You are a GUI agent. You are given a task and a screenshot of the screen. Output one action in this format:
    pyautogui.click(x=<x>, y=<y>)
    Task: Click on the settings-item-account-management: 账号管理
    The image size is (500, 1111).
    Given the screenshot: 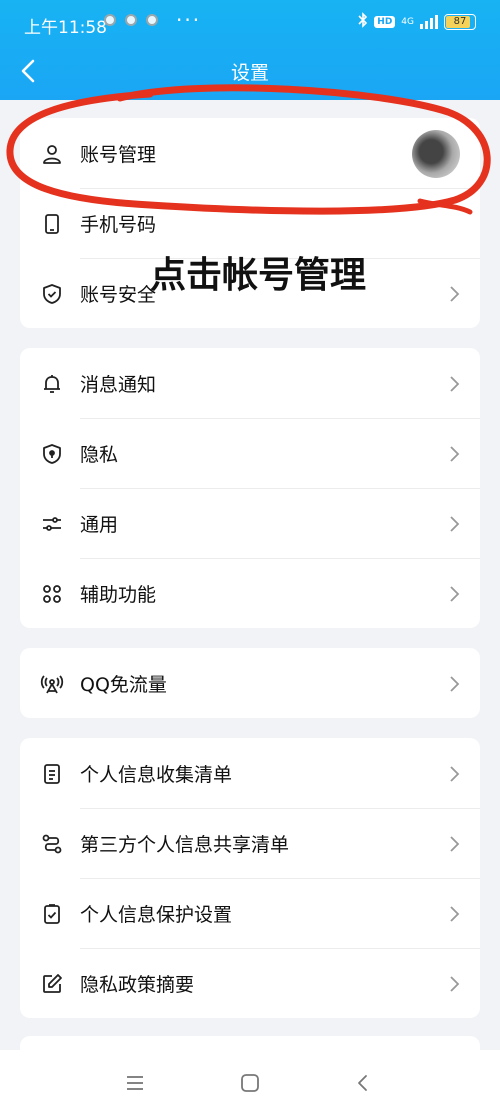 What is the action you would take?
    pyautogui.click(x=250, y=153)
    